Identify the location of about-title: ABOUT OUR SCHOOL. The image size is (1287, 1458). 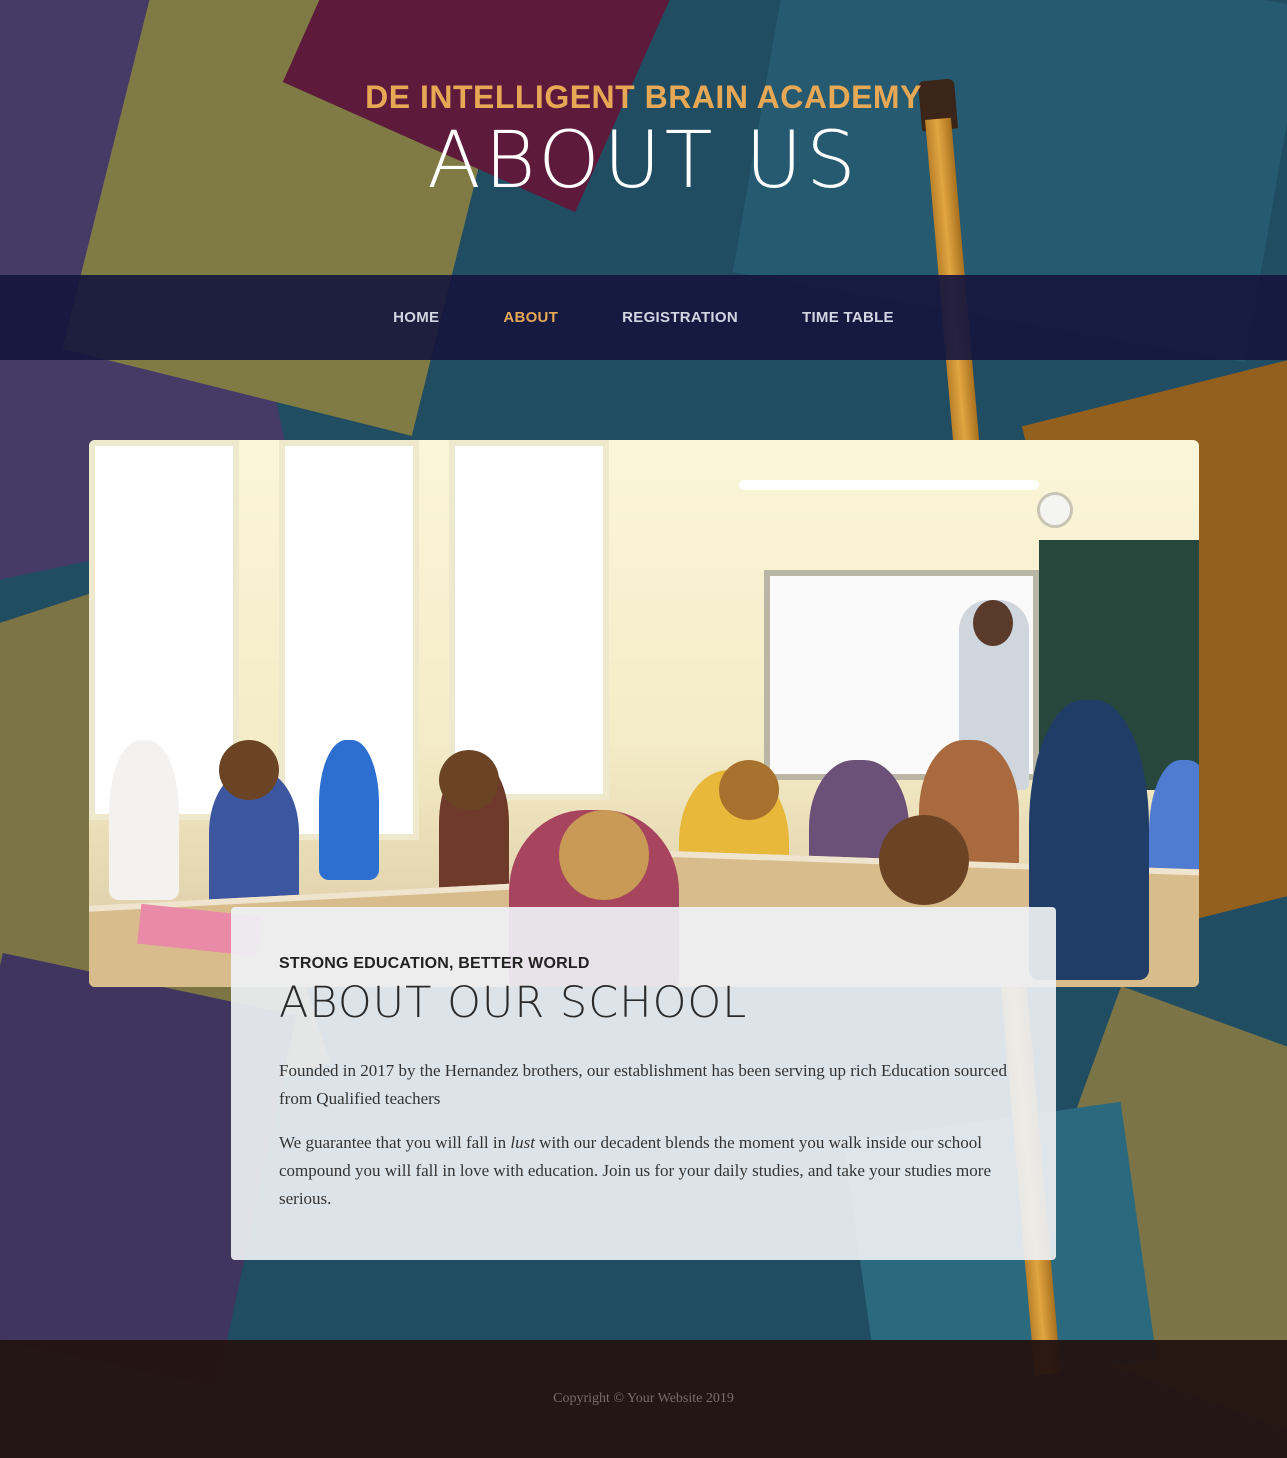
(513, 1003).